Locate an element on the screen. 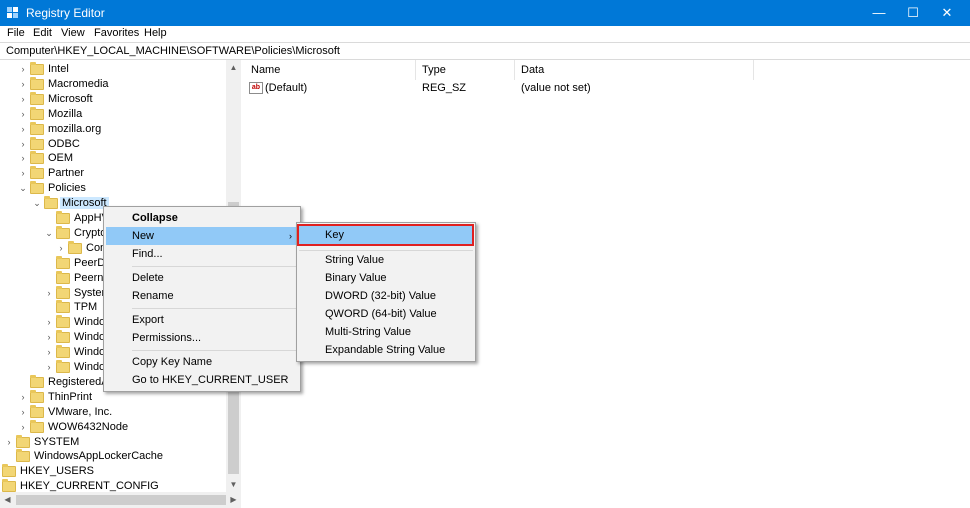 The width and height of the screenshot is (970, 508). scroll-down-icon: ▼ is located at coordinates (233, 484).